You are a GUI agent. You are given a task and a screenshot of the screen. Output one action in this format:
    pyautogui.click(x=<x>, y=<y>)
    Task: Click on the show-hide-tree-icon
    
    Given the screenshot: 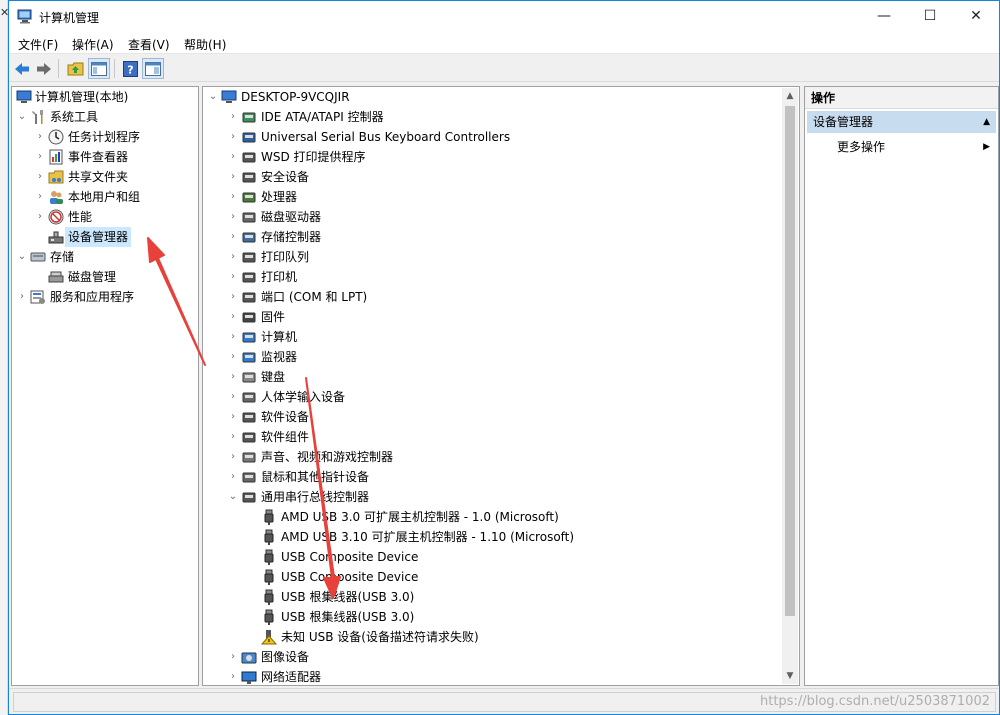 What is the action you would take?
    pyautogui.click(x=99, y=68)
    